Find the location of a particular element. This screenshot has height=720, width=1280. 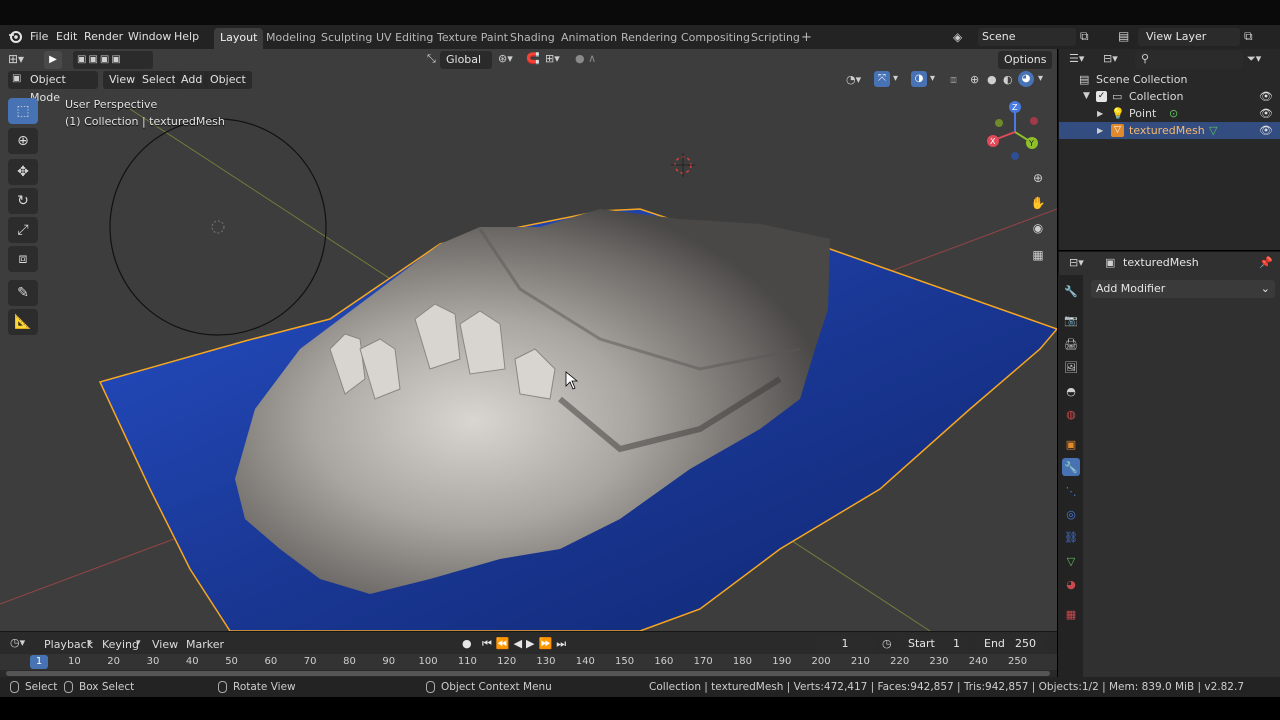

blender-logo-icon is located at coordinates (15, 37).